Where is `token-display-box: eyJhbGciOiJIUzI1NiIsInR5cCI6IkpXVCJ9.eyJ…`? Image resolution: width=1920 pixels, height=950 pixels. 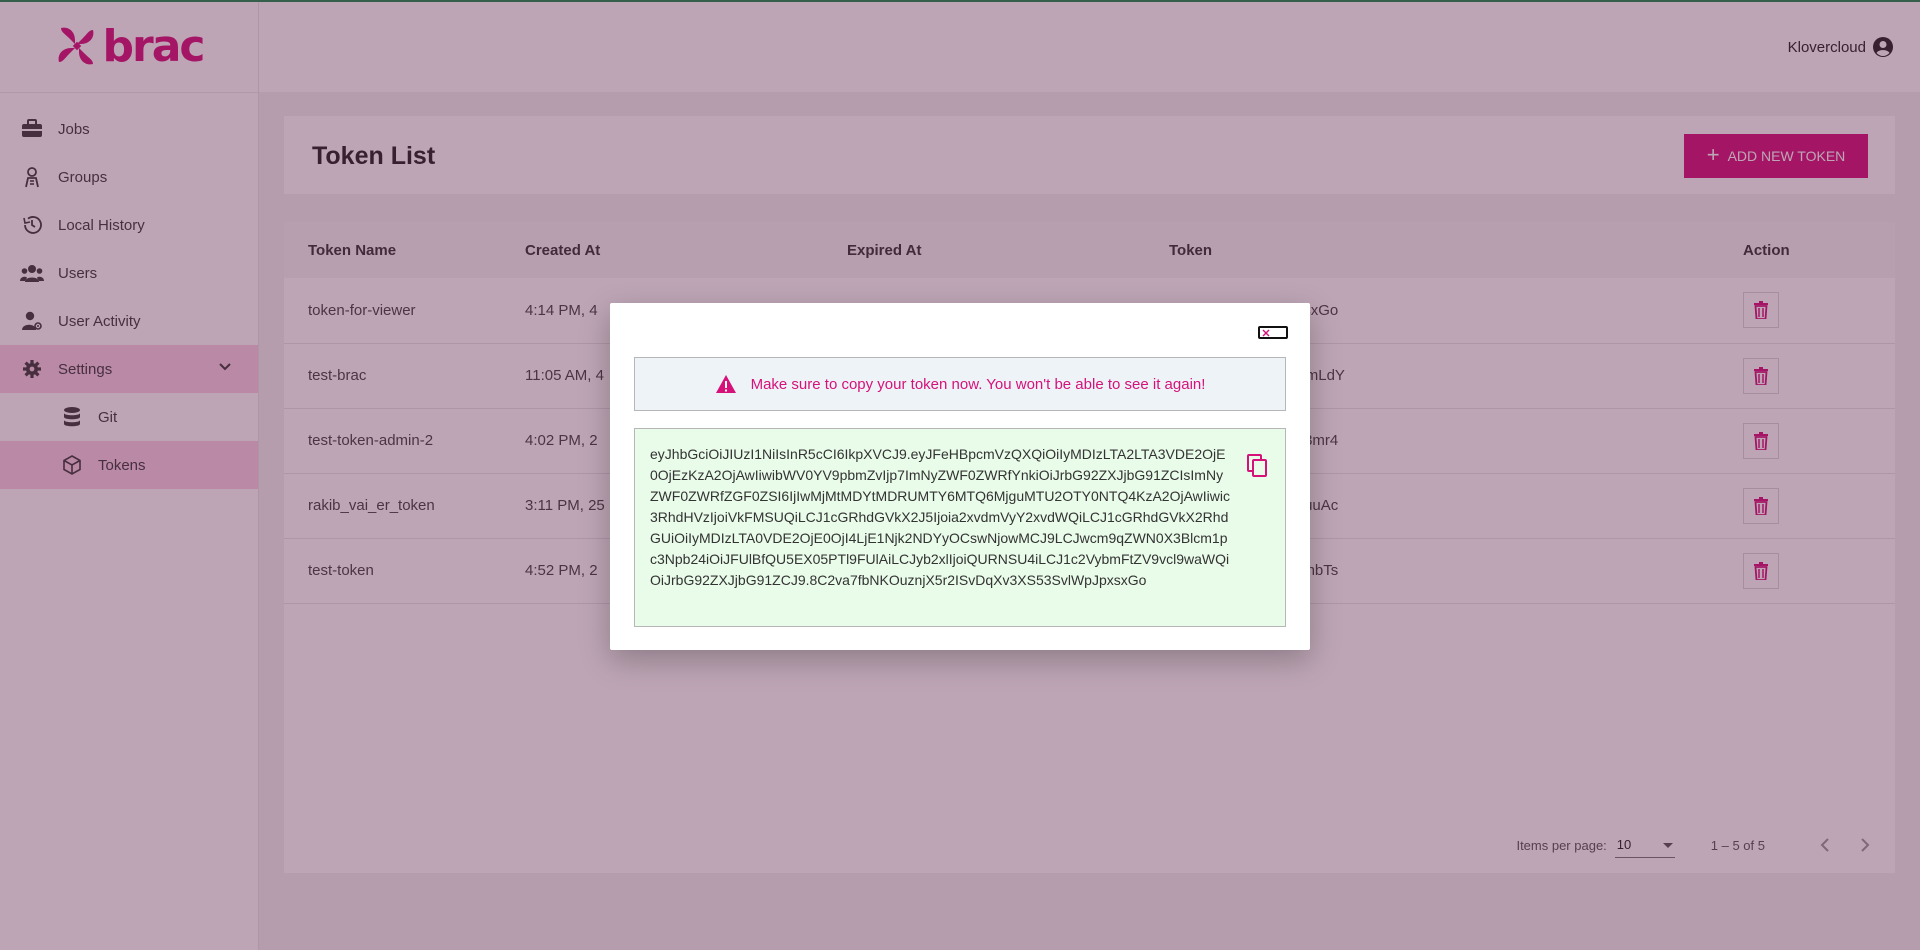
token-display-box: eyJhbGciOiJIUzI1NiIsInR5cCI6IkpXVCJ9.eyJ… is located at coordinates (960, 527).